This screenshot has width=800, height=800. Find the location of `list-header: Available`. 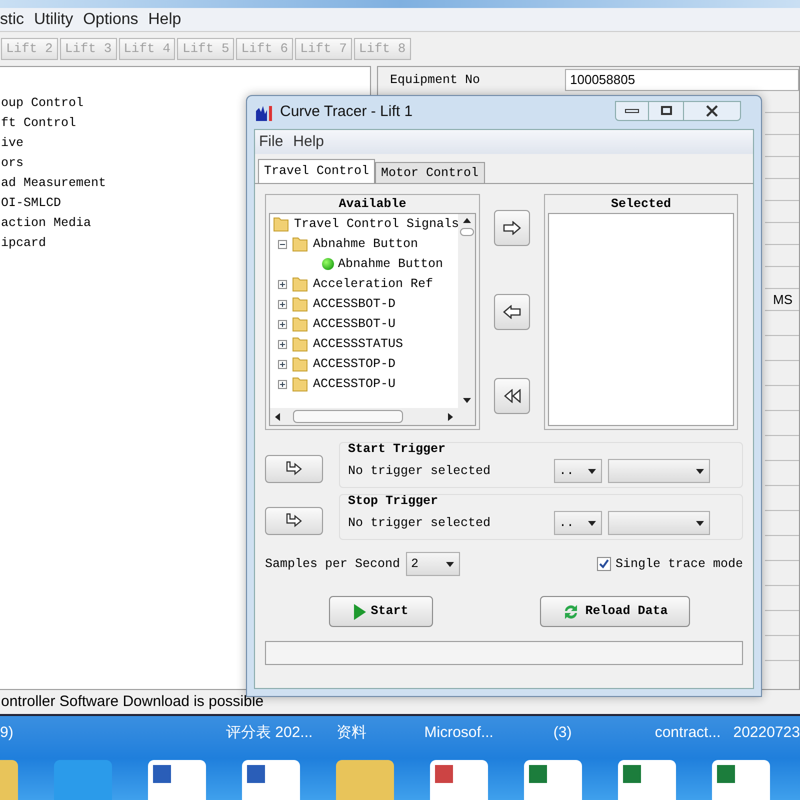

list-header: Available is located at coordinates (373, 204).